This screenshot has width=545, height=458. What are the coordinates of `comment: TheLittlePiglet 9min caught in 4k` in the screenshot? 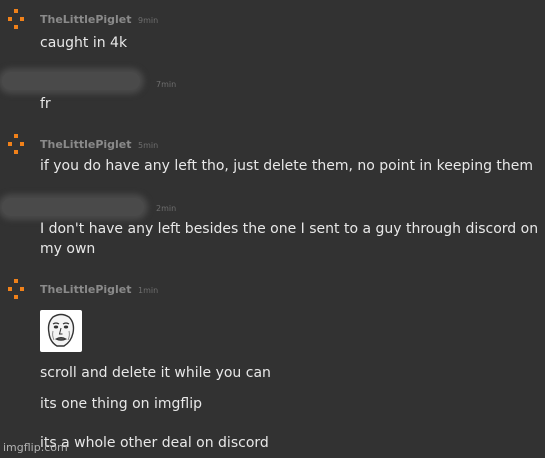 It's located at (272, 30).